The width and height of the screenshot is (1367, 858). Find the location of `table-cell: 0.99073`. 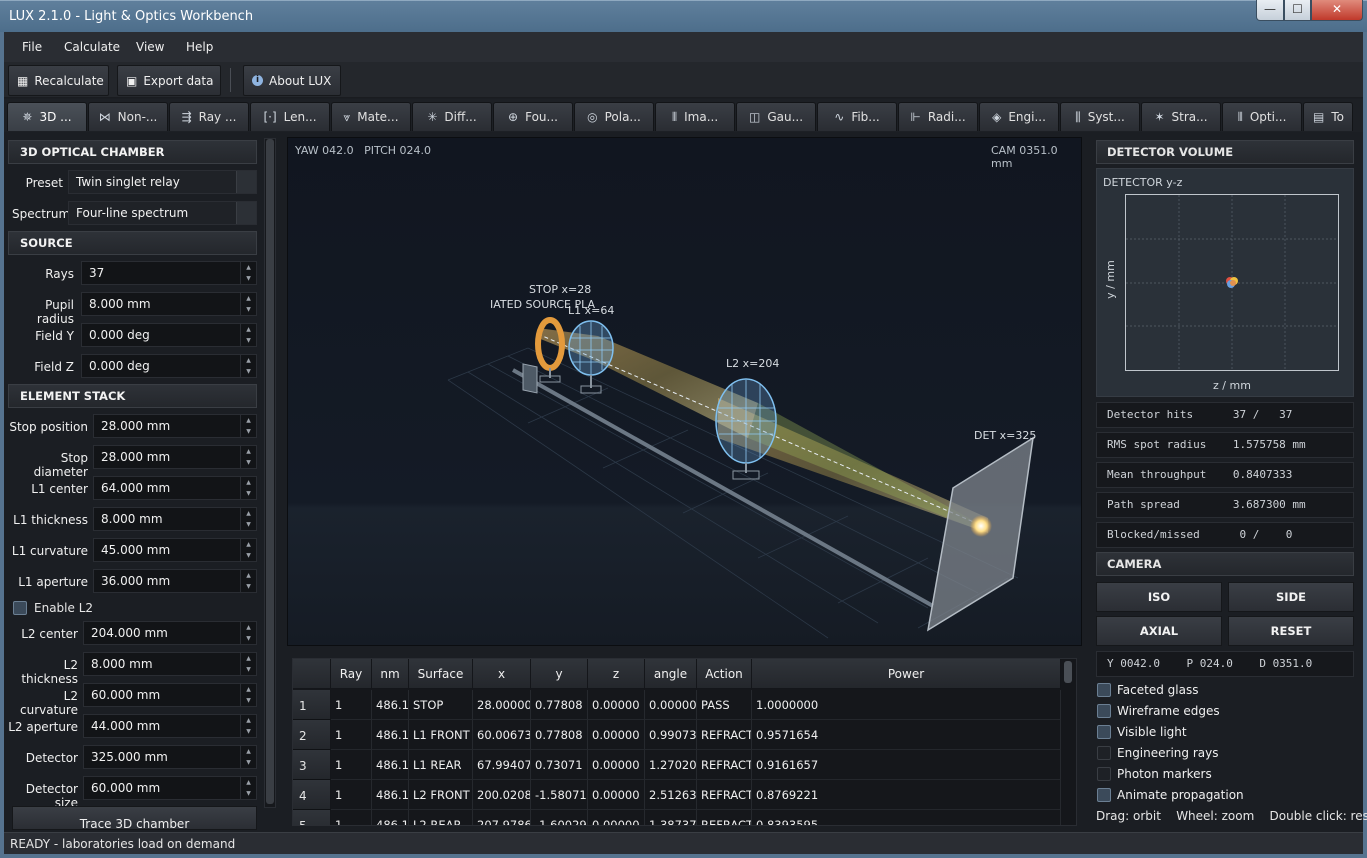

table-cell: 0.99073 is located at coordinates (671, 735).